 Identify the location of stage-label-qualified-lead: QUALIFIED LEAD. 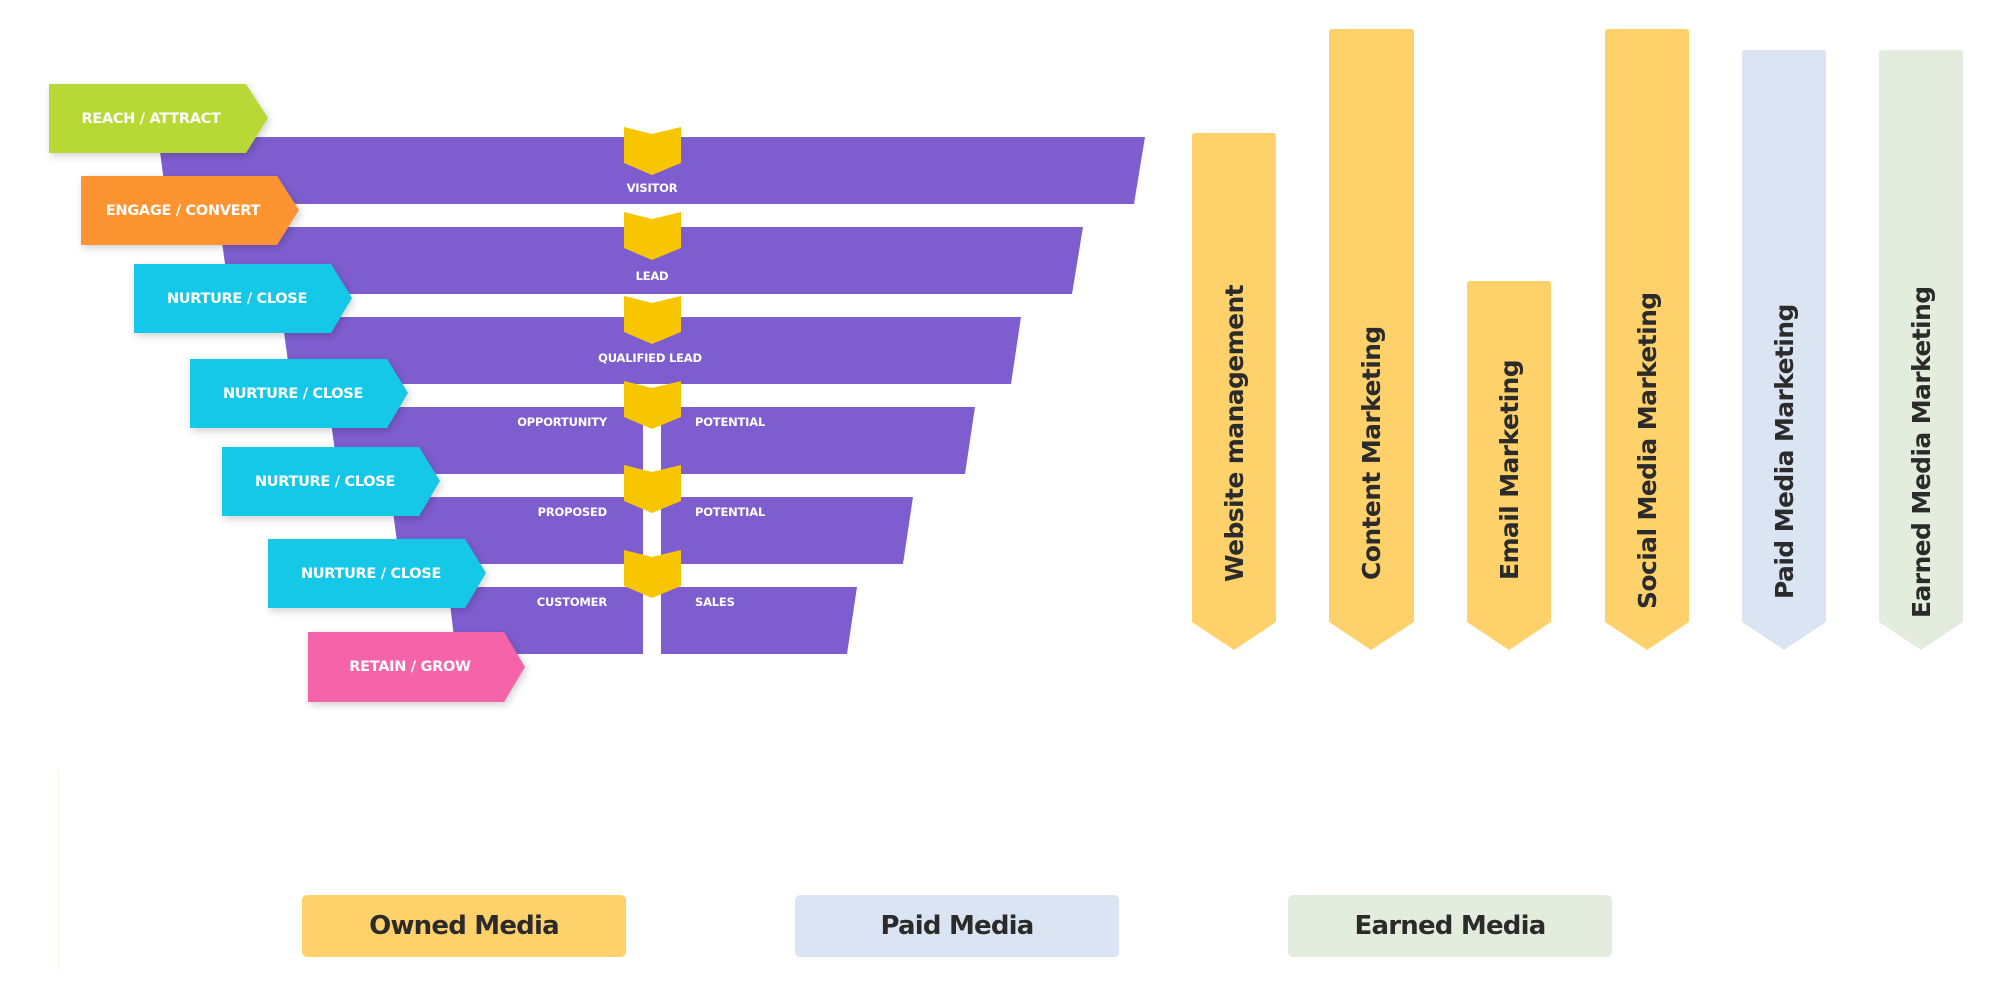
(650, 358).